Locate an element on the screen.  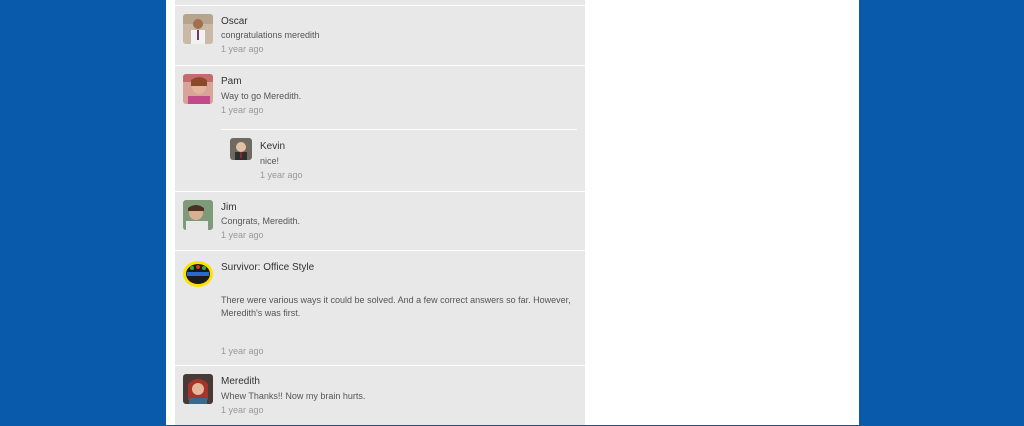
comment-kevin-reply: Kevin nice! 1 year ago is located at coordinates (399, 160).